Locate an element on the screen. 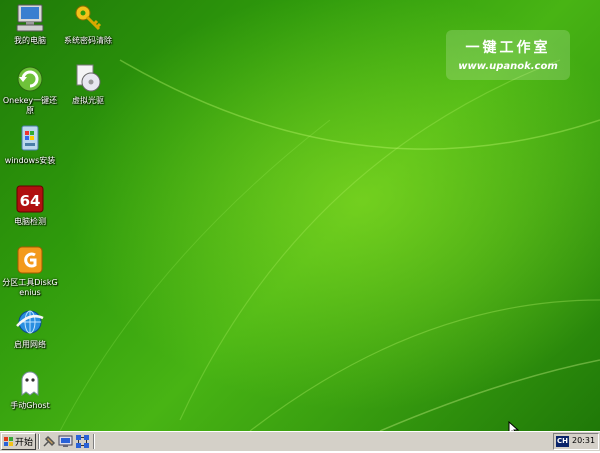 The image size is (600, 453). mouse-pointer-icon is located at coordinates (514, 425).